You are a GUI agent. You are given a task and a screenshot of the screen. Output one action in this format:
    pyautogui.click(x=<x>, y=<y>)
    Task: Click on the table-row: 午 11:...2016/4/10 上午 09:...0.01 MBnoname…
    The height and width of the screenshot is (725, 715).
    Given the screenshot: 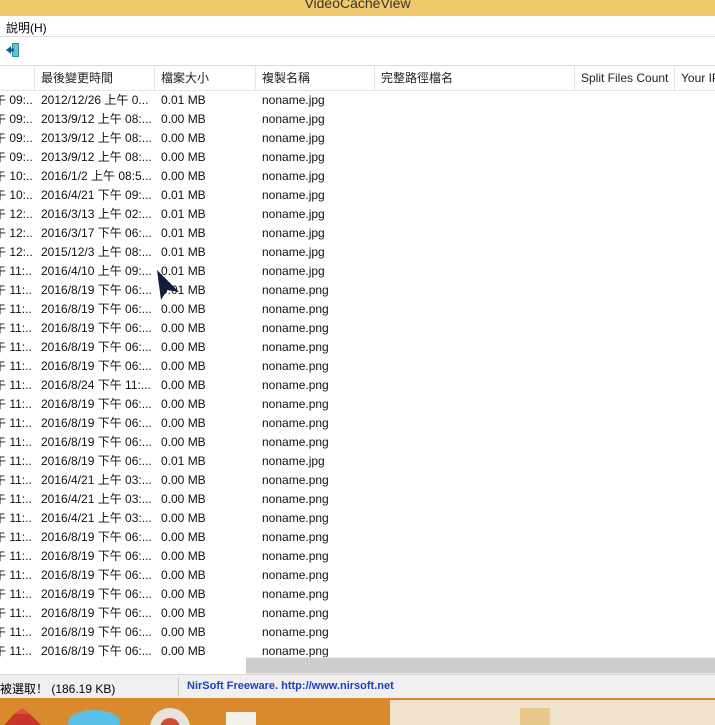 What is the action you would take?
    pyautogui.click(x=357, y=271)
    